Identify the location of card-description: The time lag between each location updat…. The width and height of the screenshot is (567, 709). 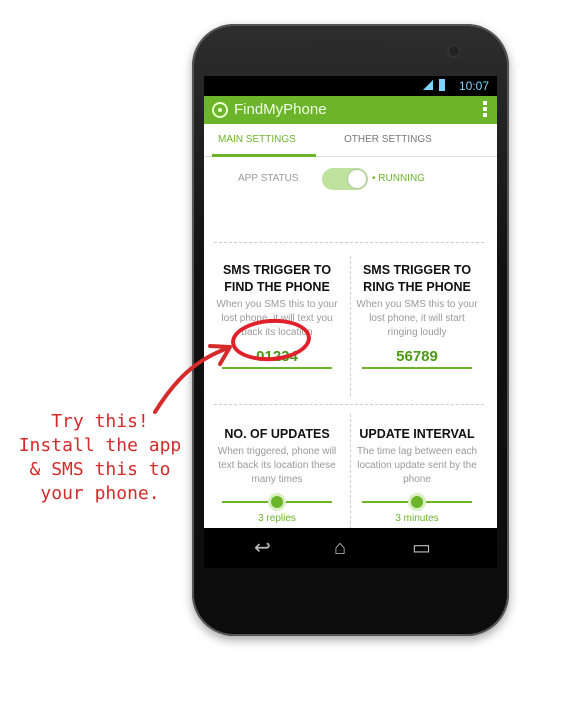
(417, 465).